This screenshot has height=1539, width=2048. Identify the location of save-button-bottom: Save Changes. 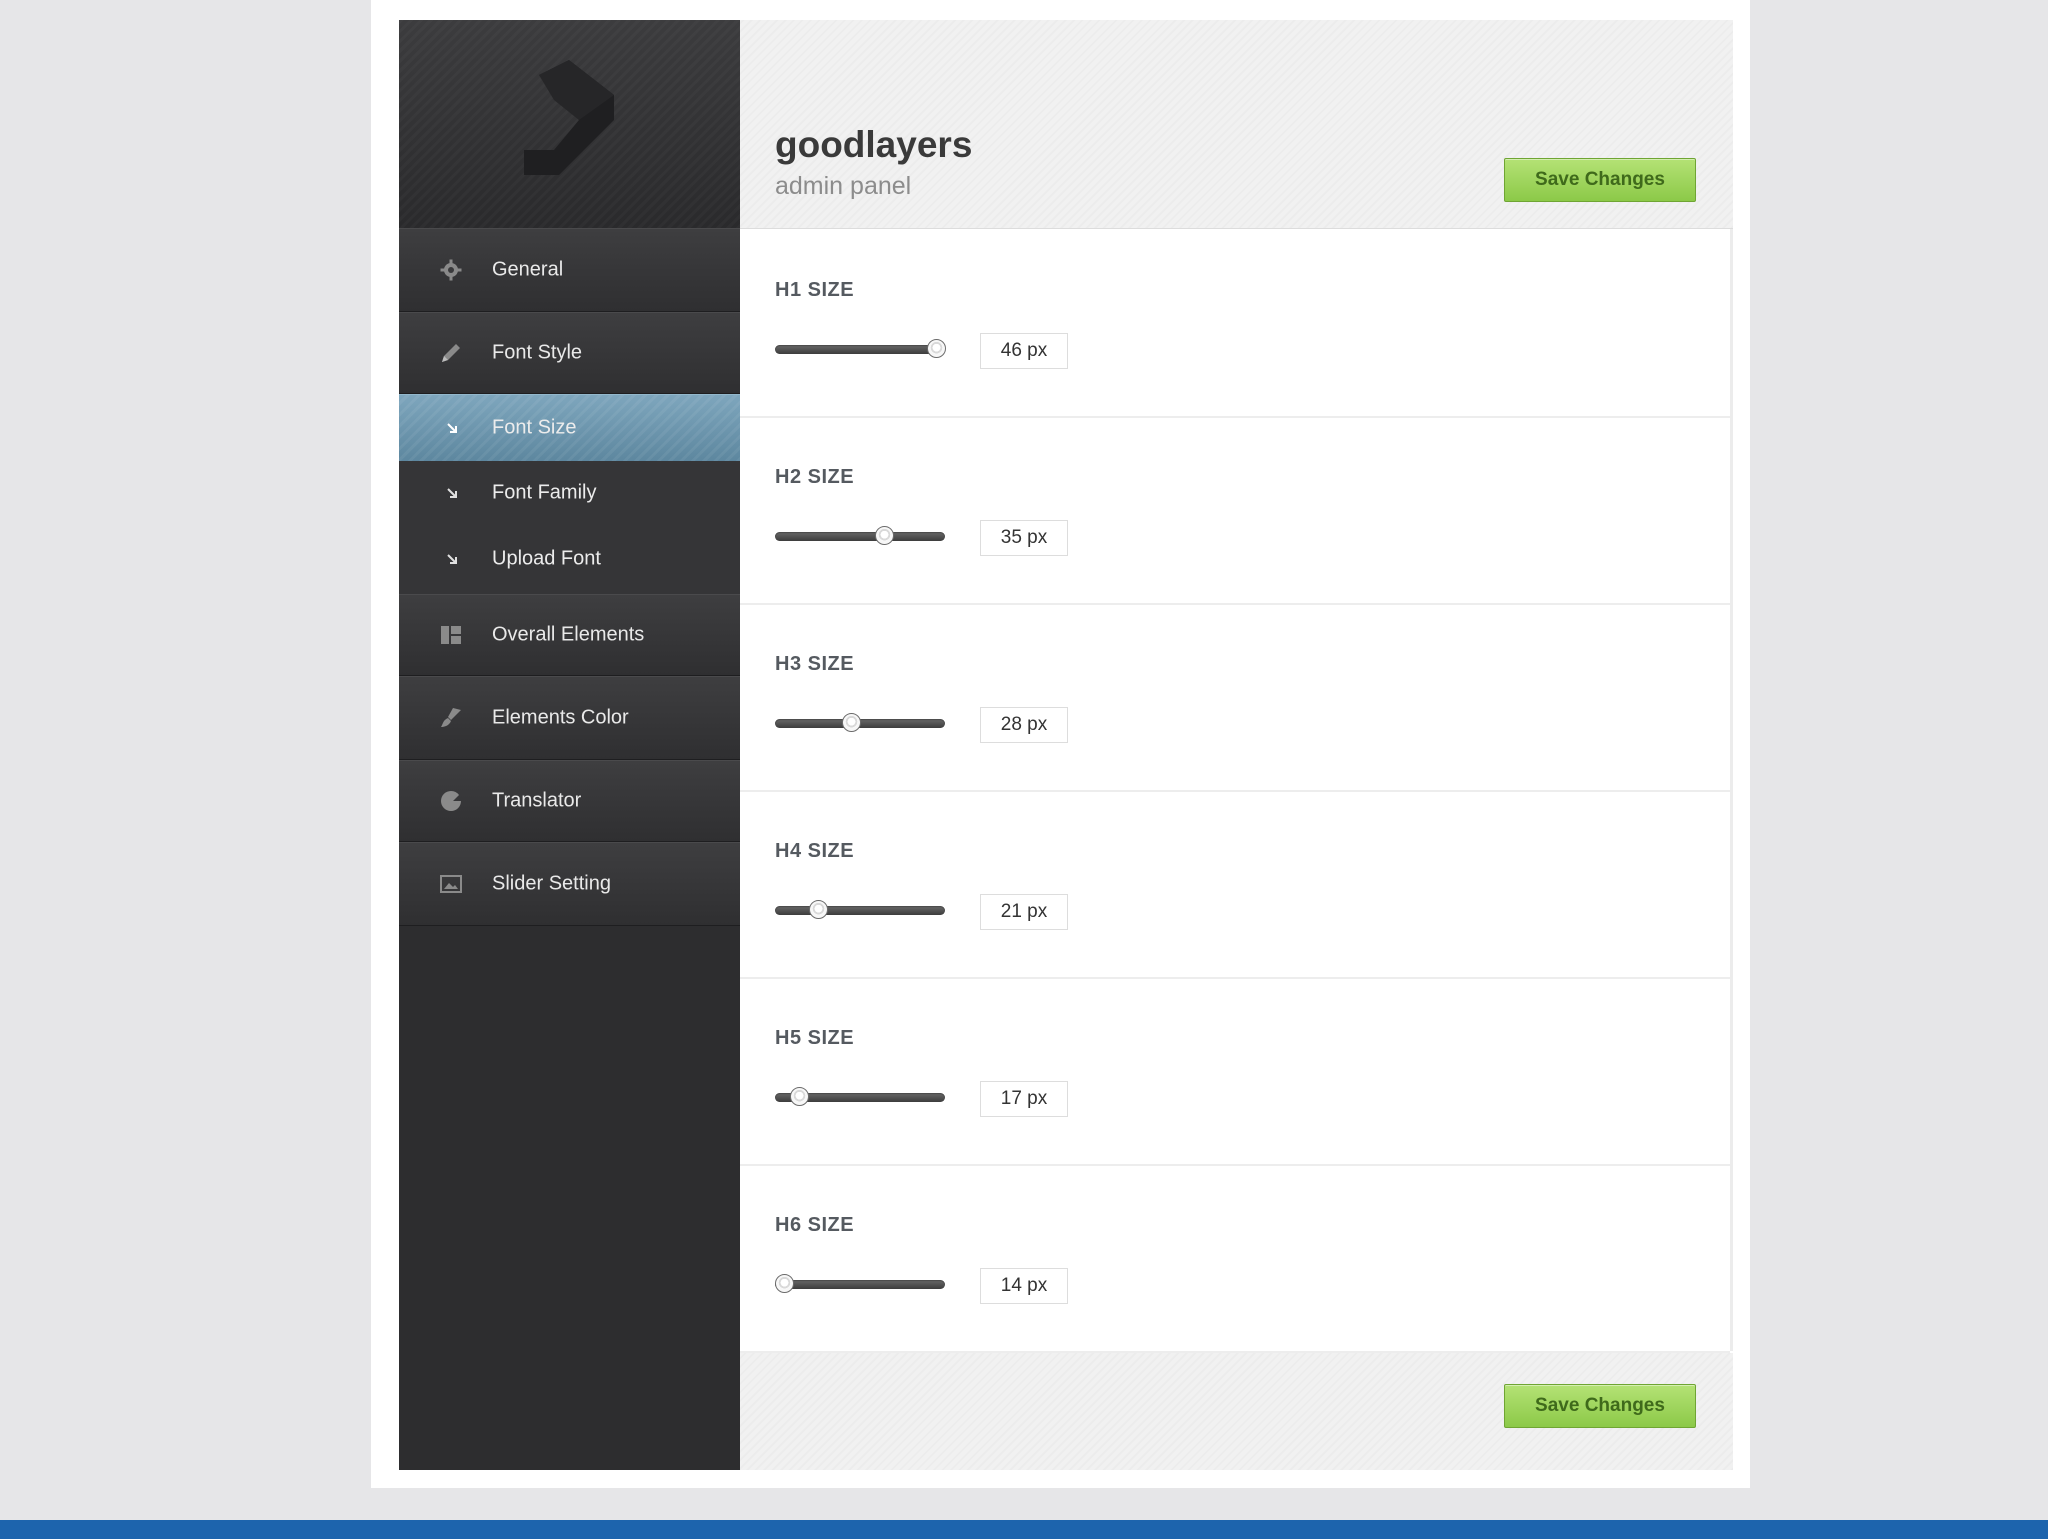
(1600, 1406).